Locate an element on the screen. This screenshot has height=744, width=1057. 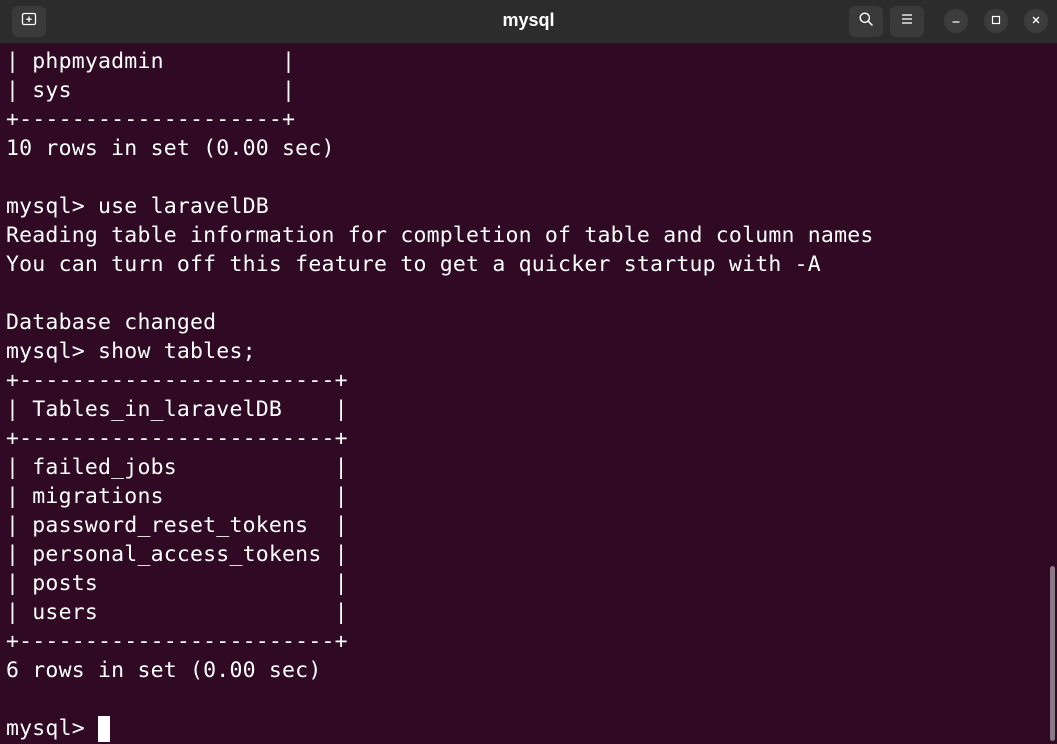
terminal-line: | Tables_in_laravelDB | is located at coordinates (177, 409).